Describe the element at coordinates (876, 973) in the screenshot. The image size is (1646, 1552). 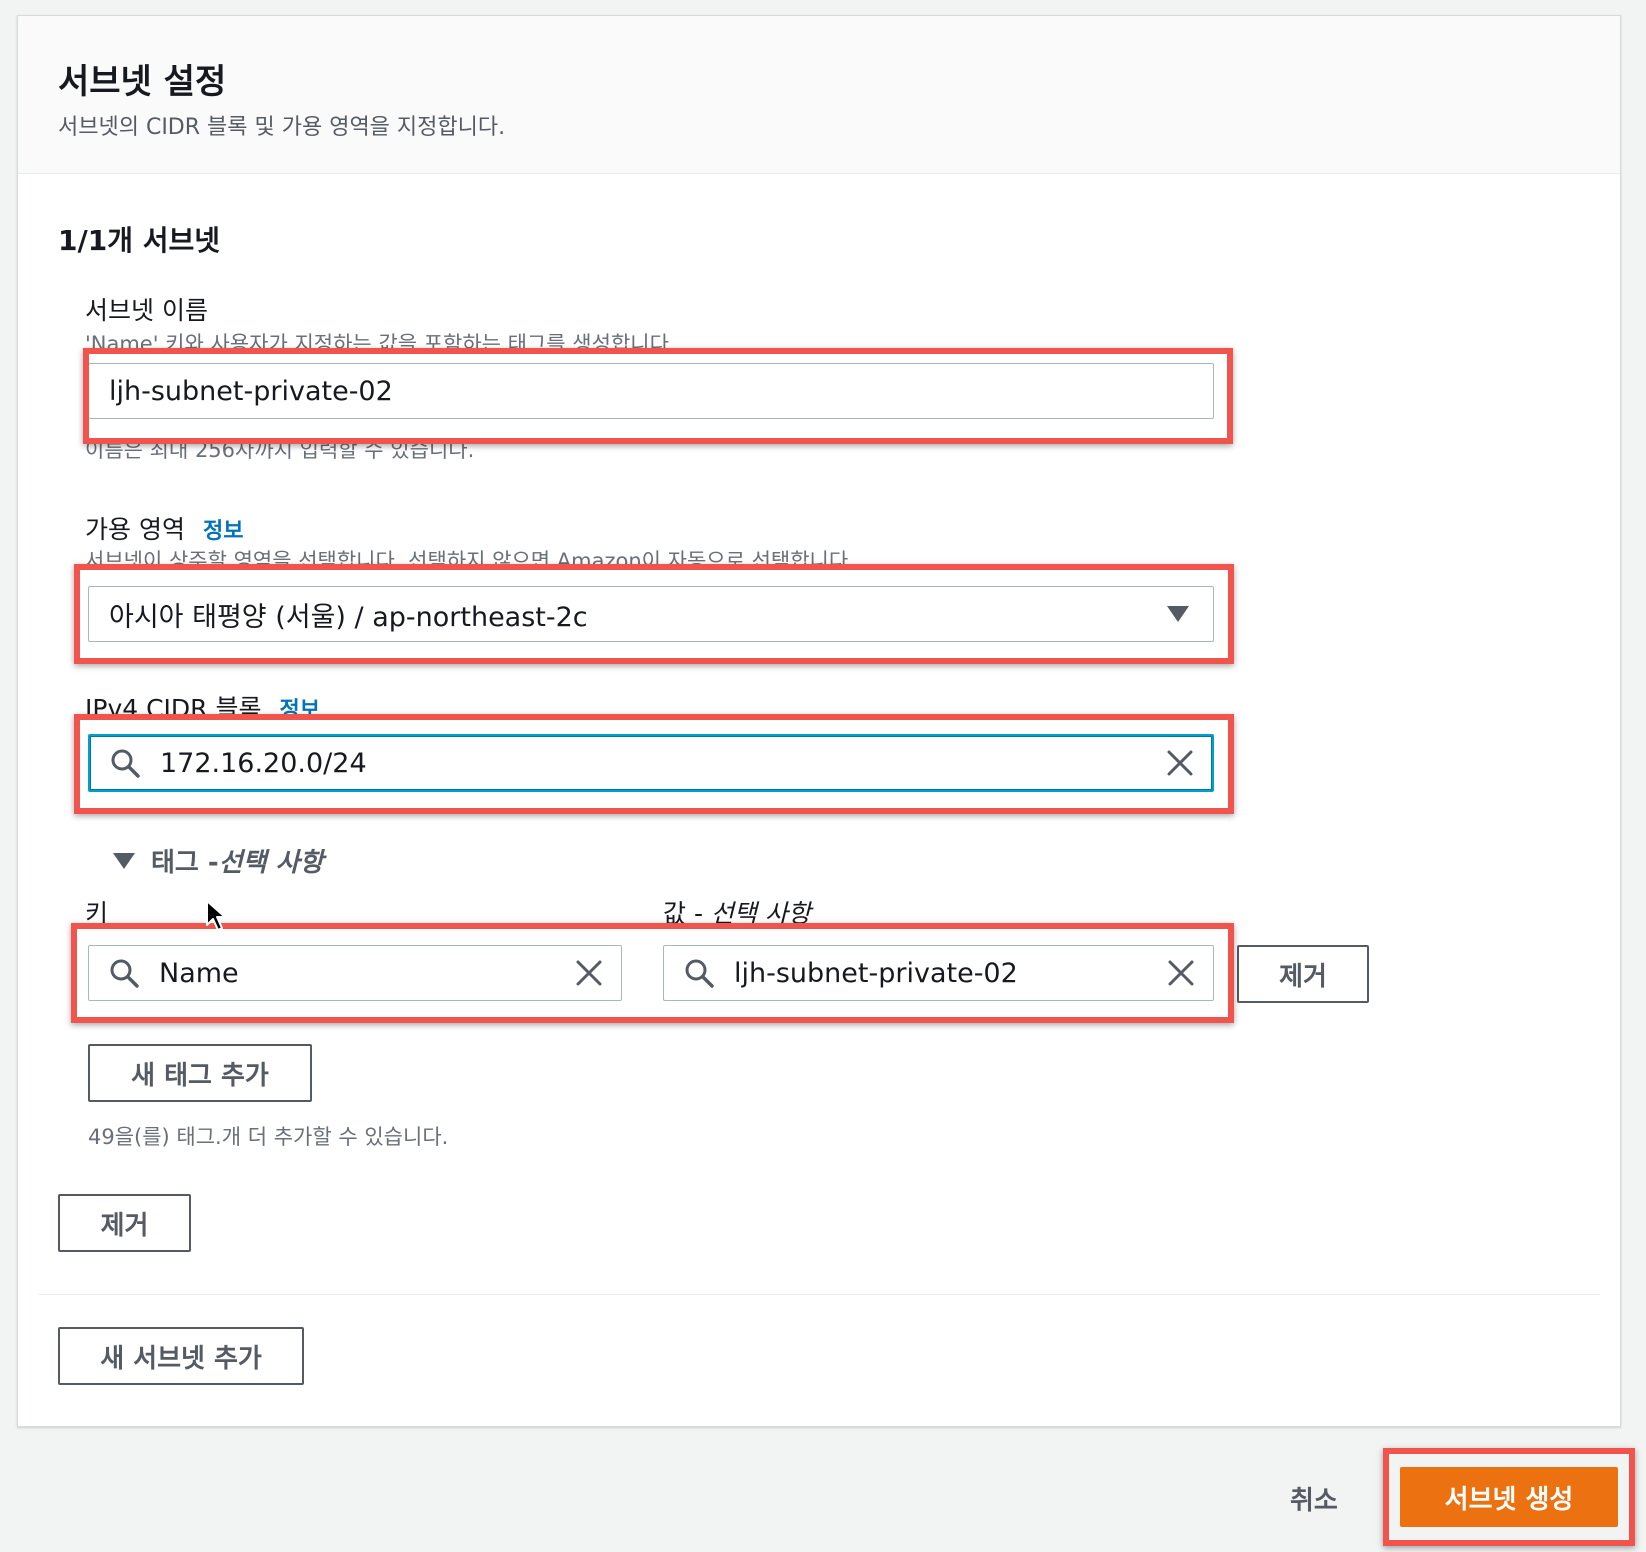
I see `tag-value-value: ljh-subnet-private-02` at that location.